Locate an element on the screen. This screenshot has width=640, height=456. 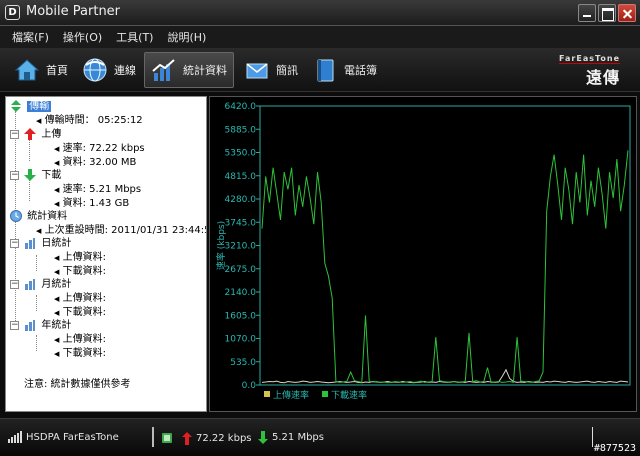
maximize-button is located at coordinates (607, 13).